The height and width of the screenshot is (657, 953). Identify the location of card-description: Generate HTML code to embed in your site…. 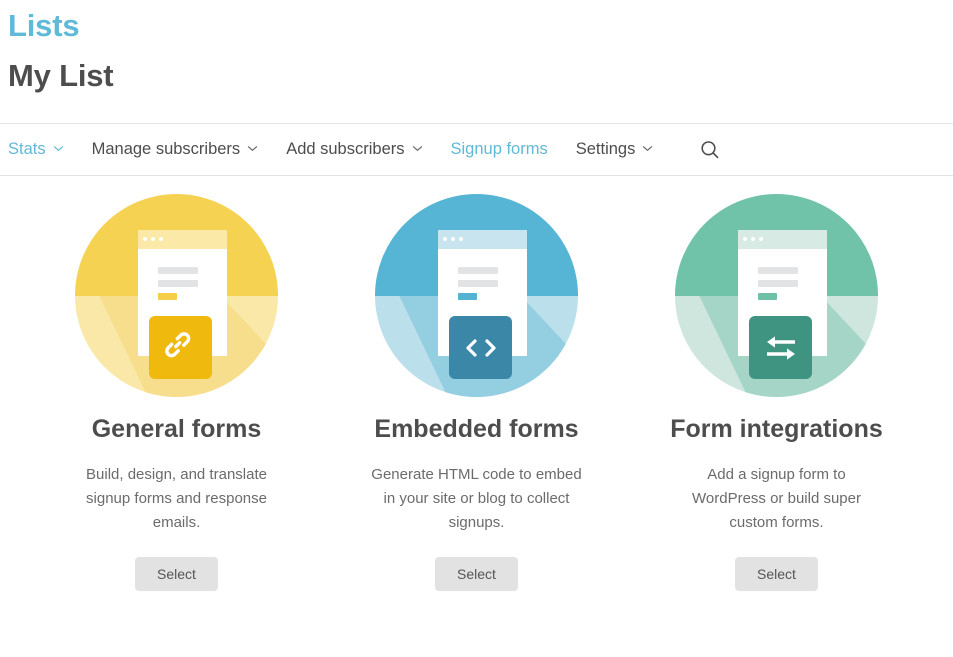
(476, 499).